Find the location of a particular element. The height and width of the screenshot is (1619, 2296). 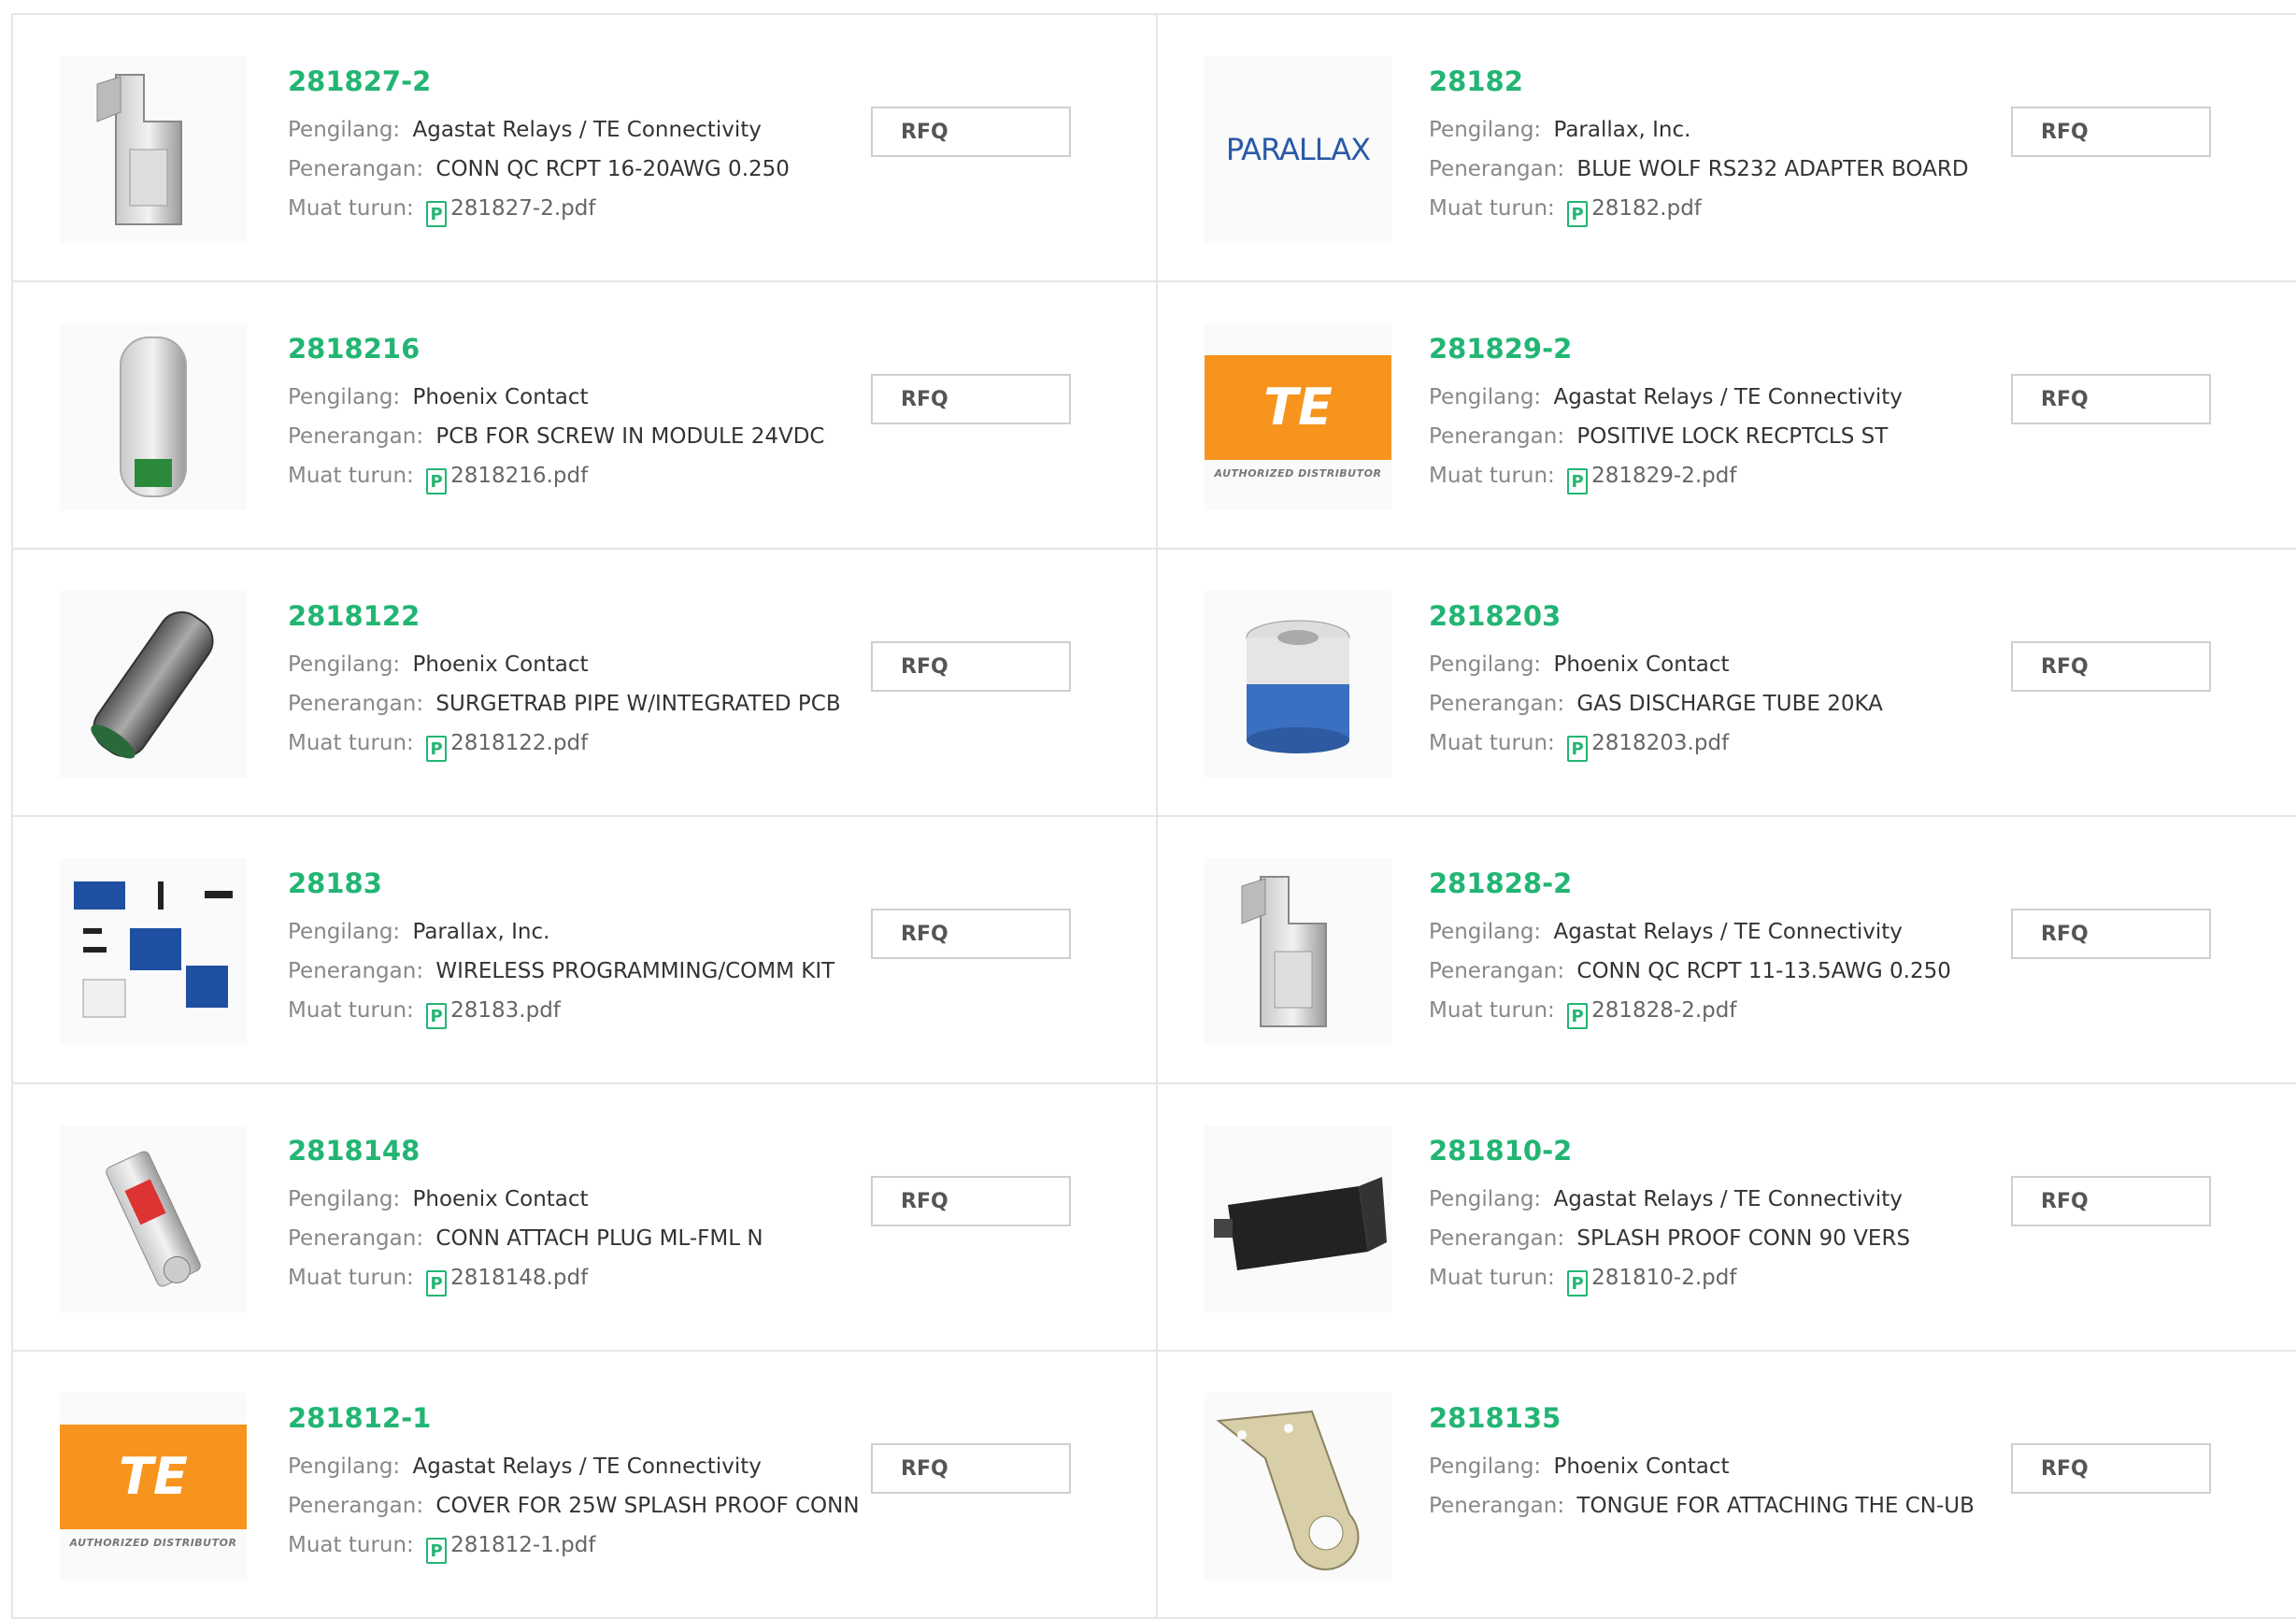

te-logo: TE AUTHORIZED DISTRIBUTOR is located at coordinates (153, 1486).